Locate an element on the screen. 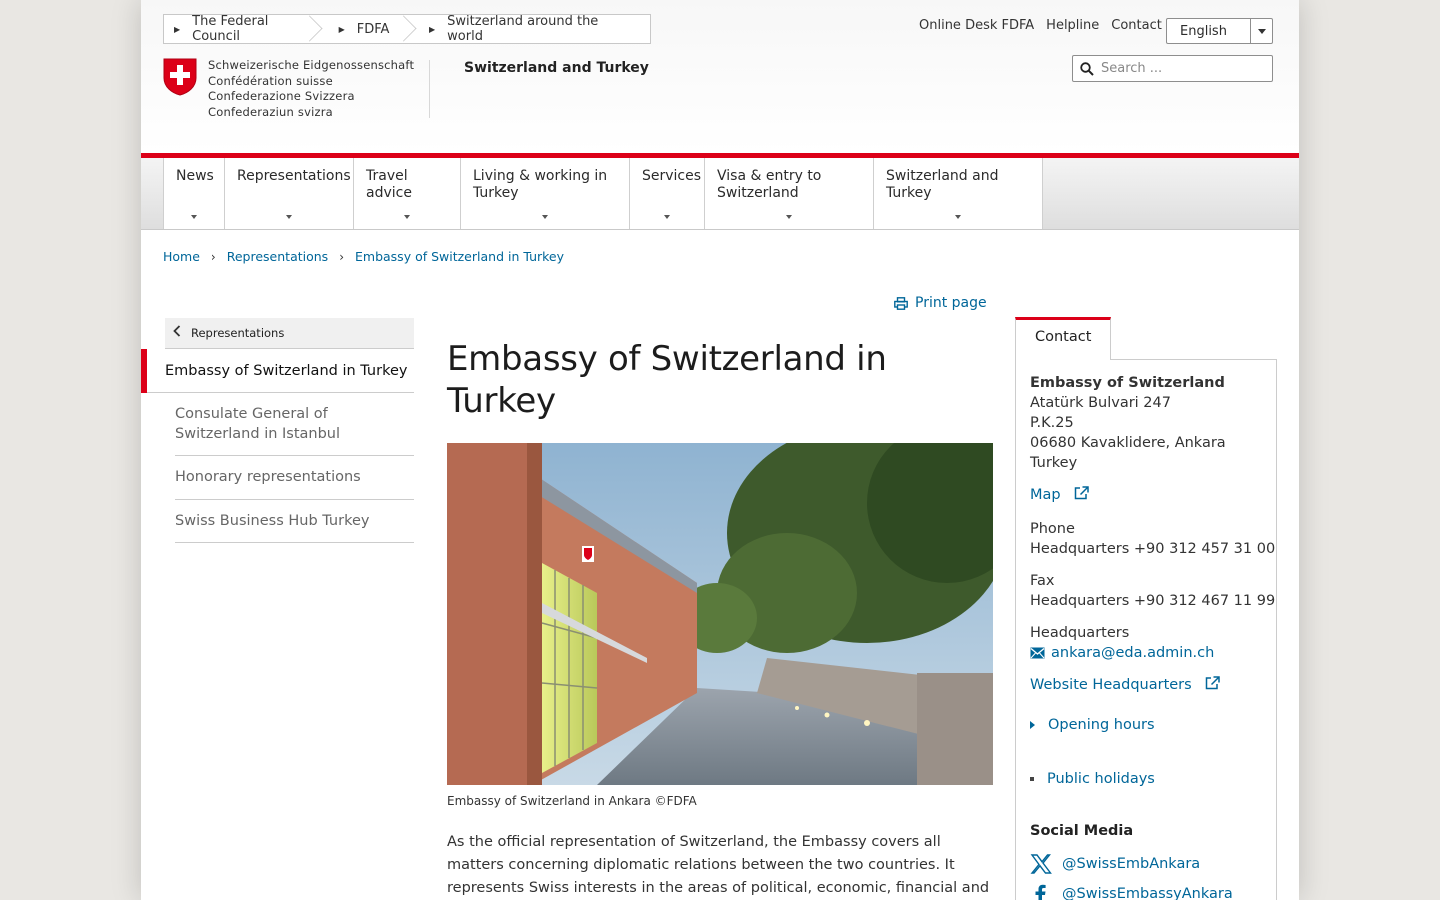 This screenshot has width=1440, height=900. address-line: P.K.25 is located at coordinates (1052, 423).